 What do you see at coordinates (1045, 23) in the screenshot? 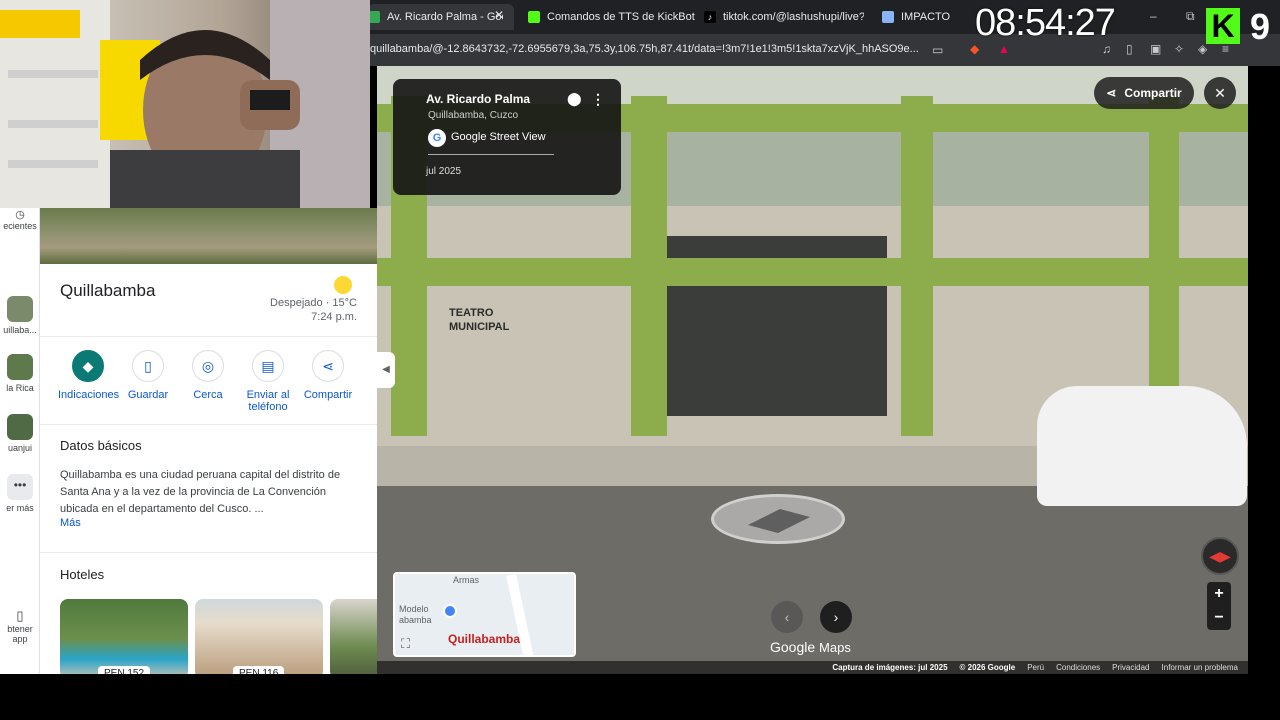
I see `stream-clock: 08:54:27` at bounding box center [1045, 23].